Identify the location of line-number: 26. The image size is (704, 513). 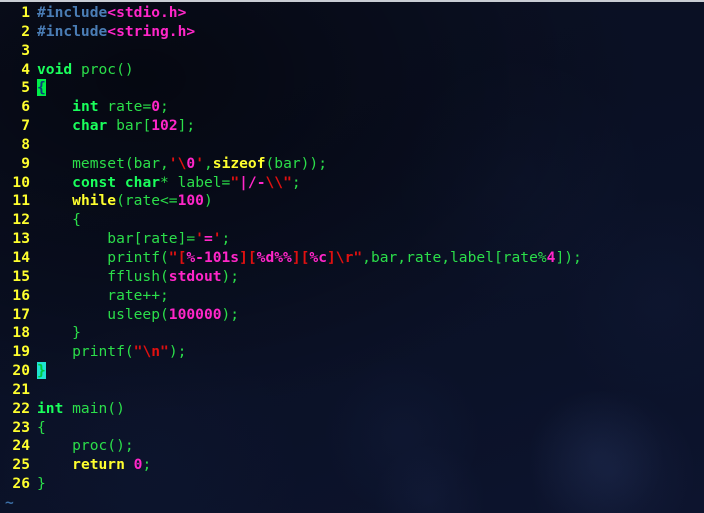
(21, 484).